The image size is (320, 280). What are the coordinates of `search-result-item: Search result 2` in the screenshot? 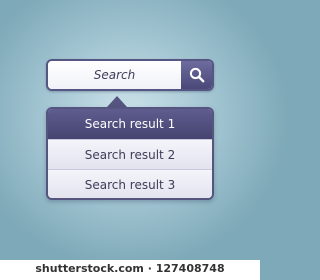 It's located at (130, 154).